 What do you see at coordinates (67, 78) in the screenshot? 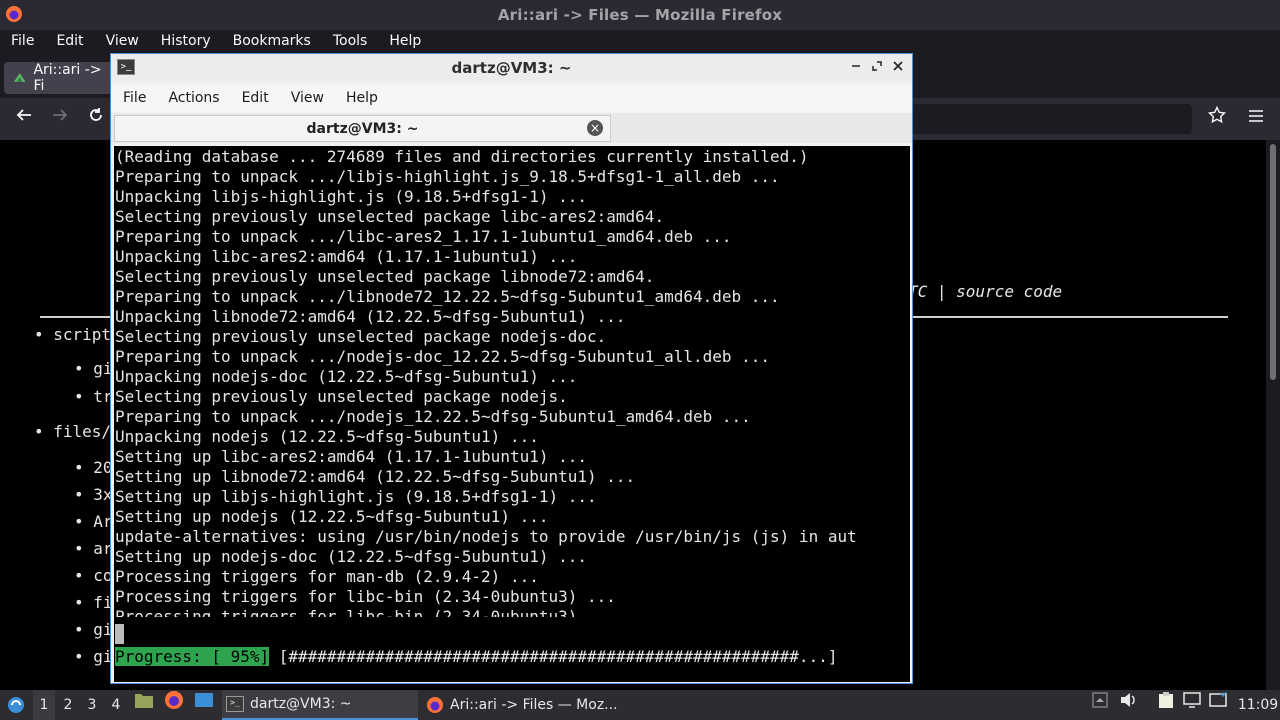
I see `firefox-tab-label: Ari::ari -> Fi` at bounding box center [67, 78].